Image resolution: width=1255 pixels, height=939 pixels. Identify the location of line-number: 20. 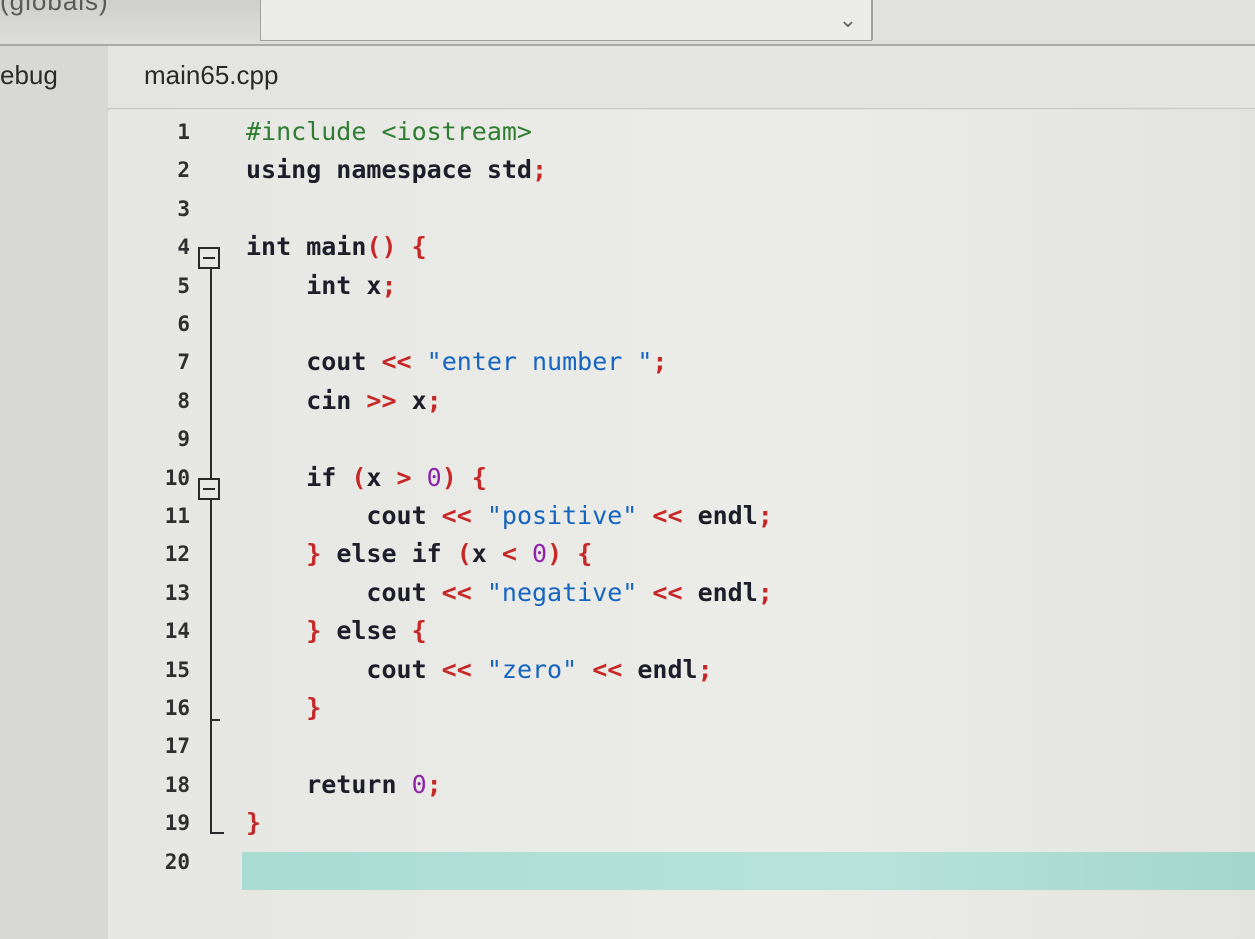
(177, 862).